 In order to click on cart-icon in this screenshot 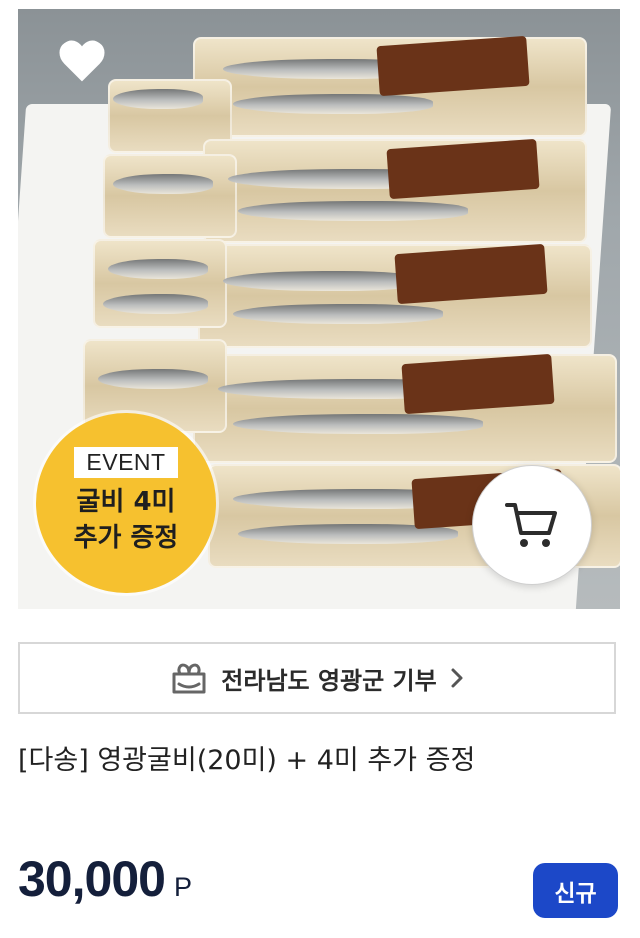, I will do `click(531, 525)`.